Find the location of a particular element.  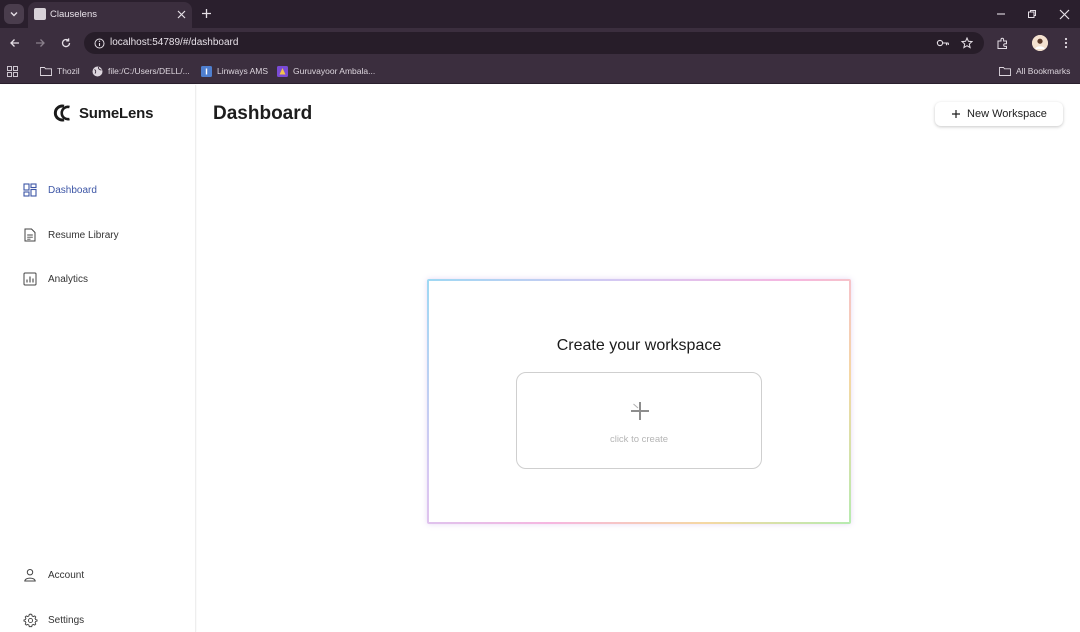

tab-search-button is located at coordinates (14, 14).